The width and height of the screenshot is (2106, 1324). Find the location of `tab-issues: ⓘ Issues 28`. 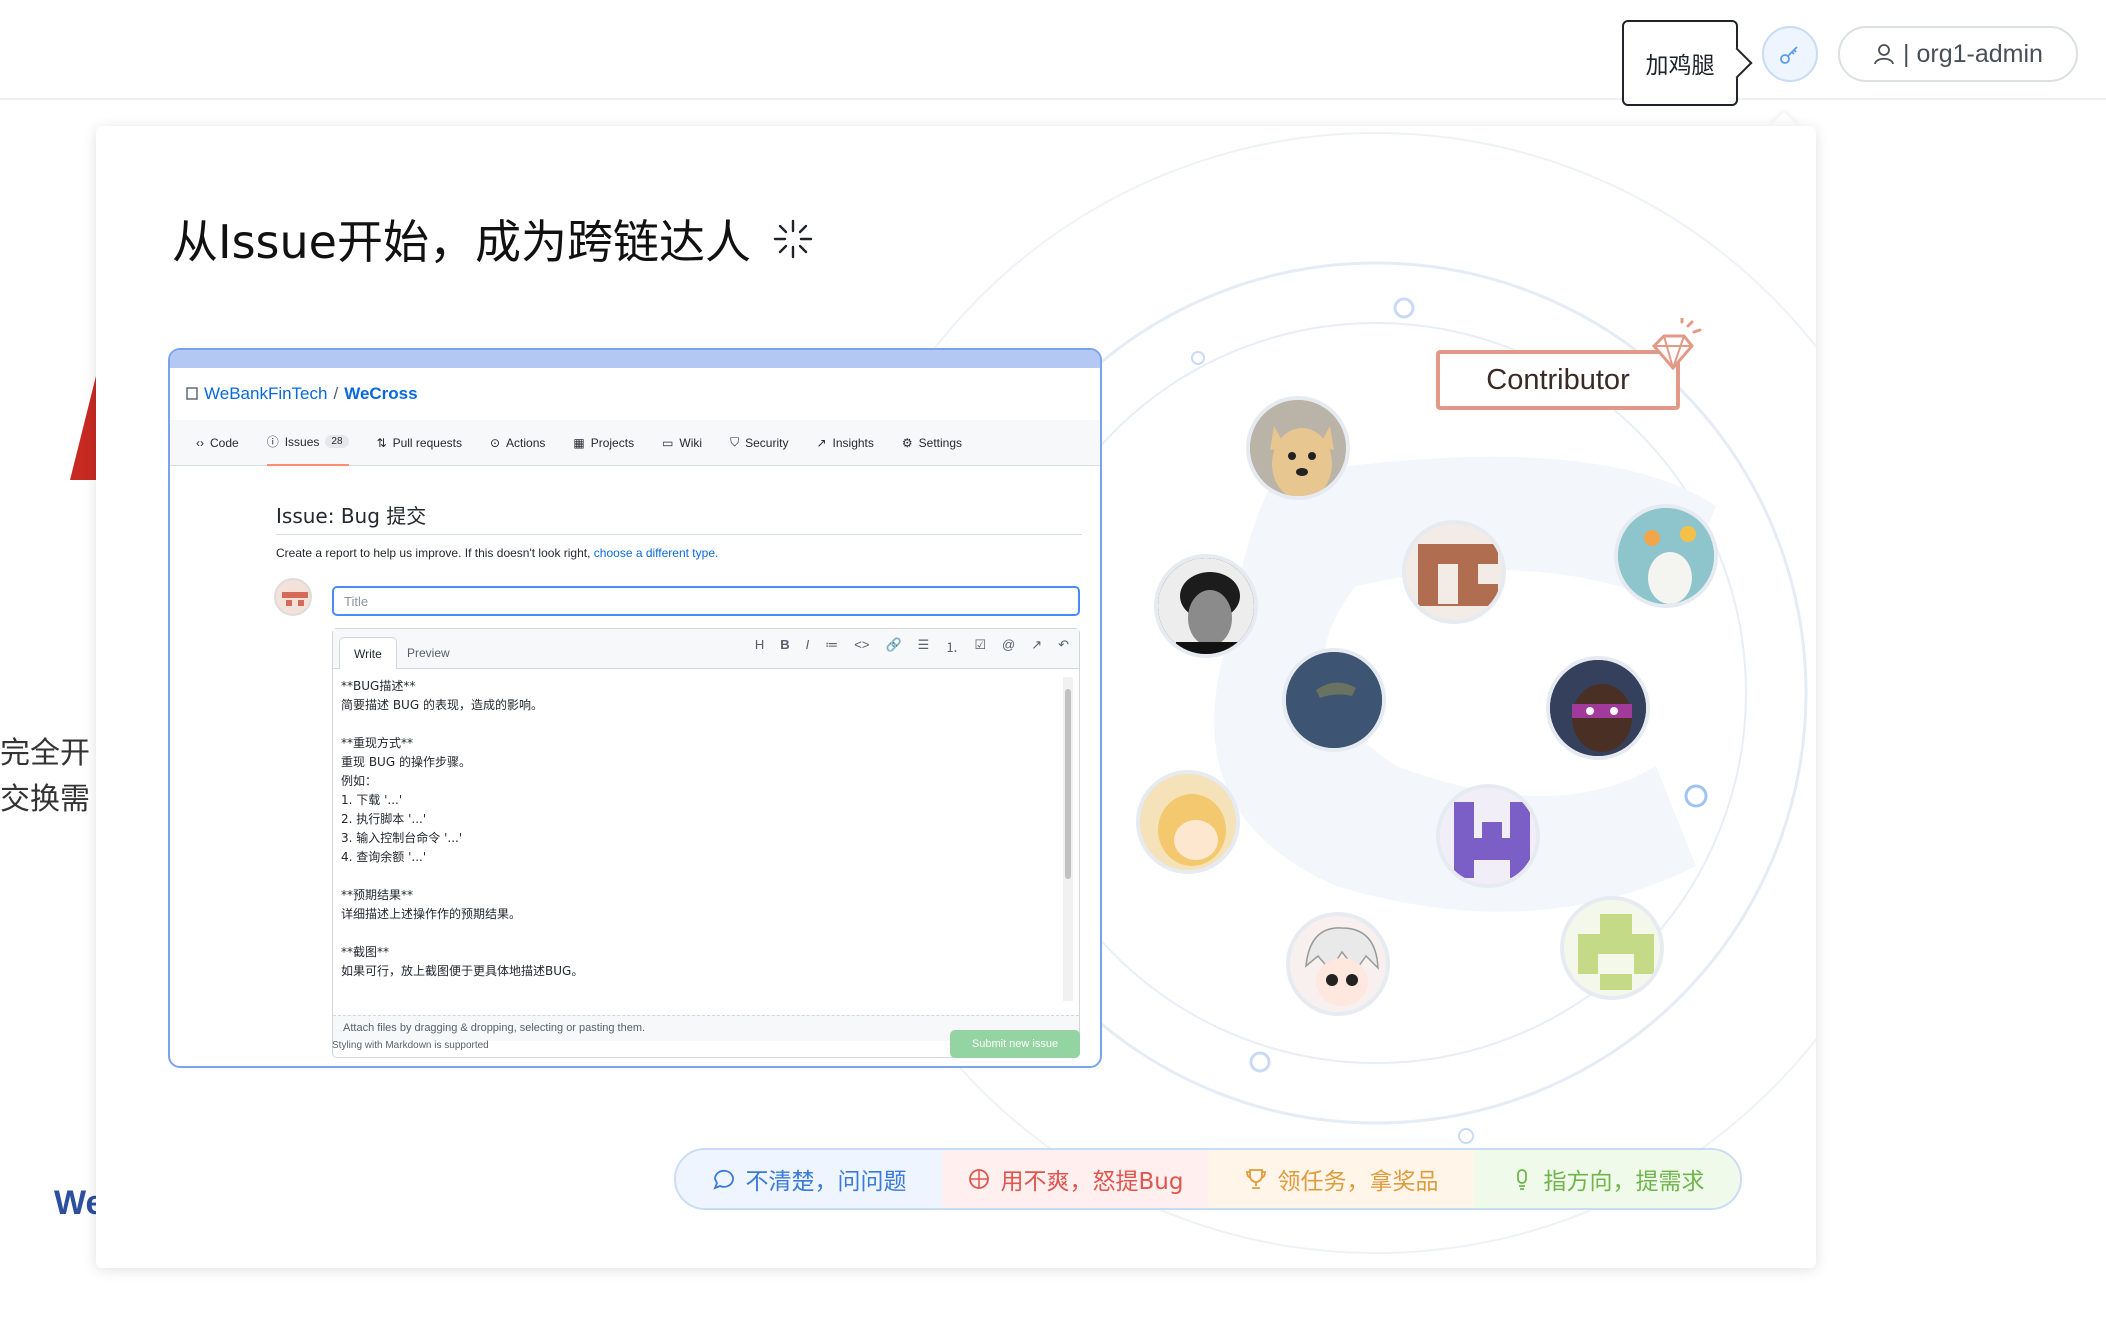

tab-issues: ⓘ Issues 28 is located at coordinates (307, 443).